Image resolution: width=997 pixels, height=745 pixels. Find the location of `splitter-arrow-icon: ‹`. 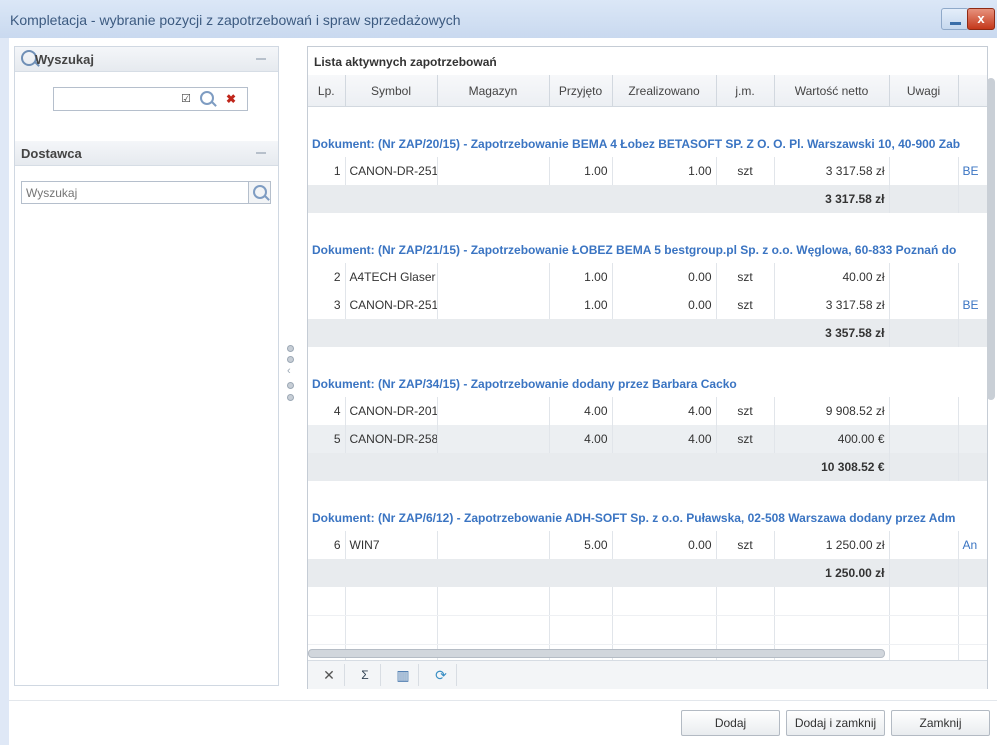

splitter-arrow-icon: ‹ is located at coordinates (290, 371).